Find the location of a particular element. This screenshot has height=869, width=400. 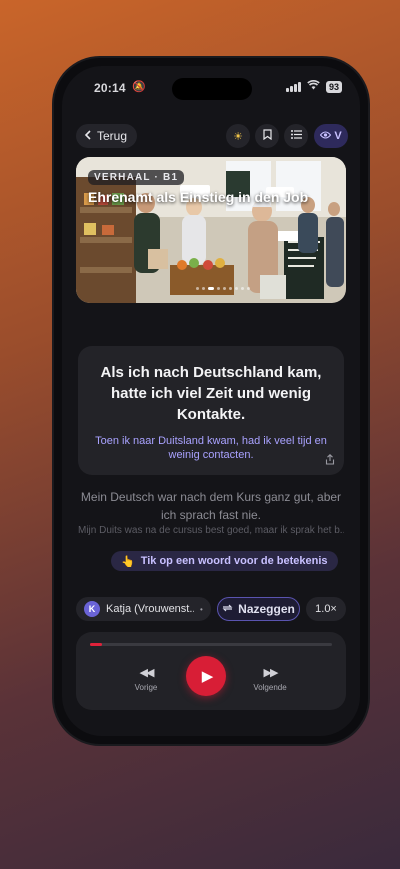

level-badge: VERHAAL · B1 is located at coordinates (136, 177).